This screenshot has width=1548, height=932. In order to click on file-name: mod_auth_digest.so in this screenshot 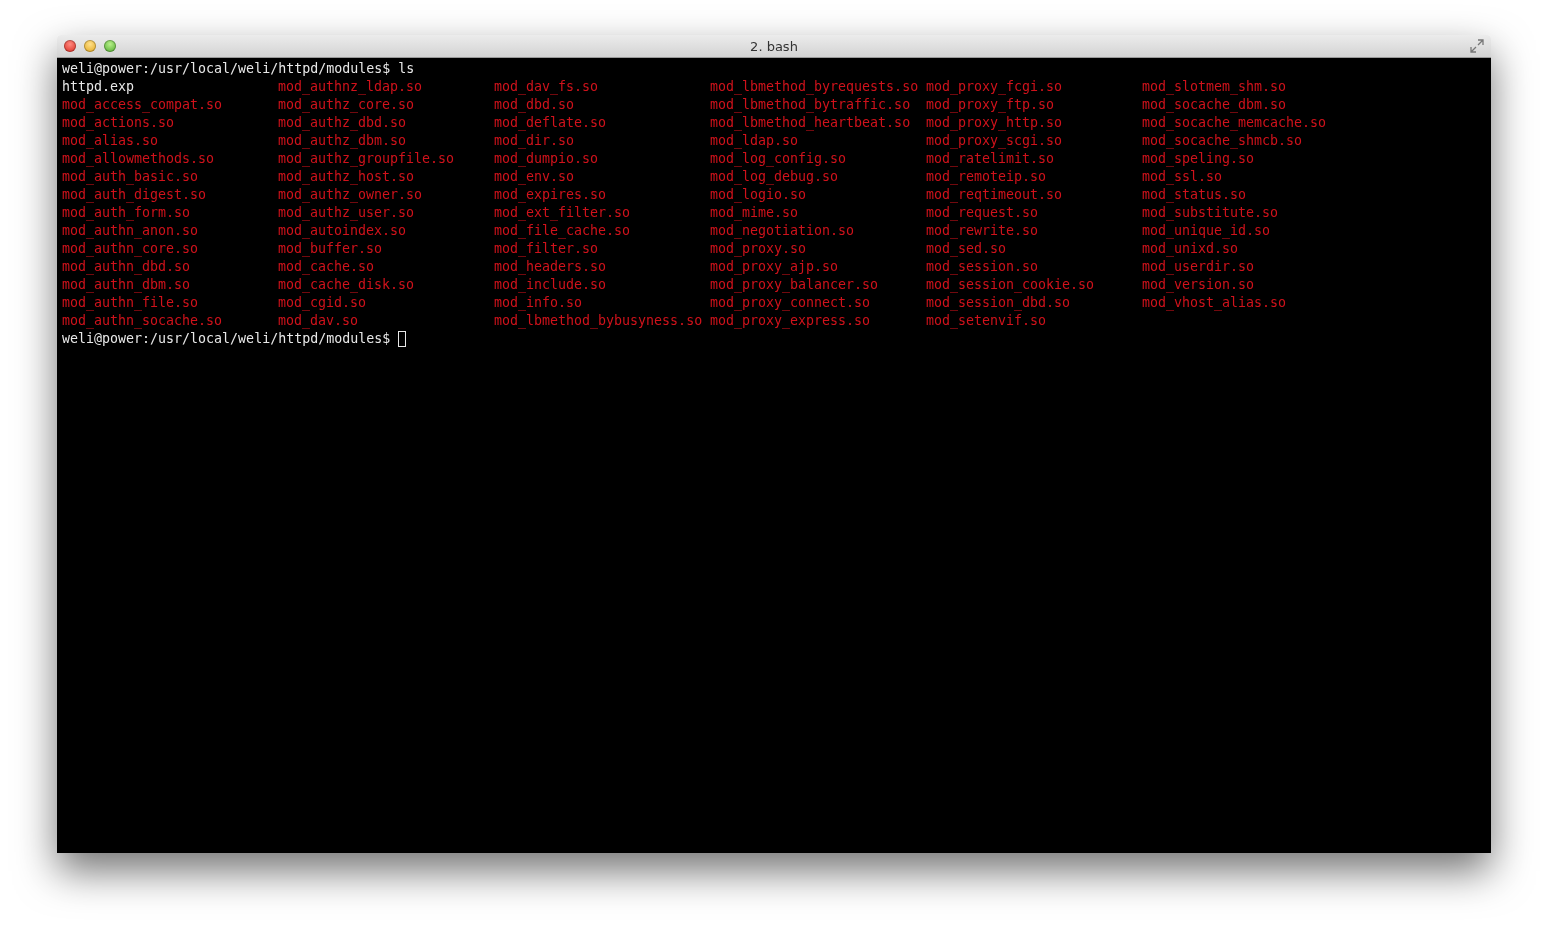, I will do `click(135, 195)`.